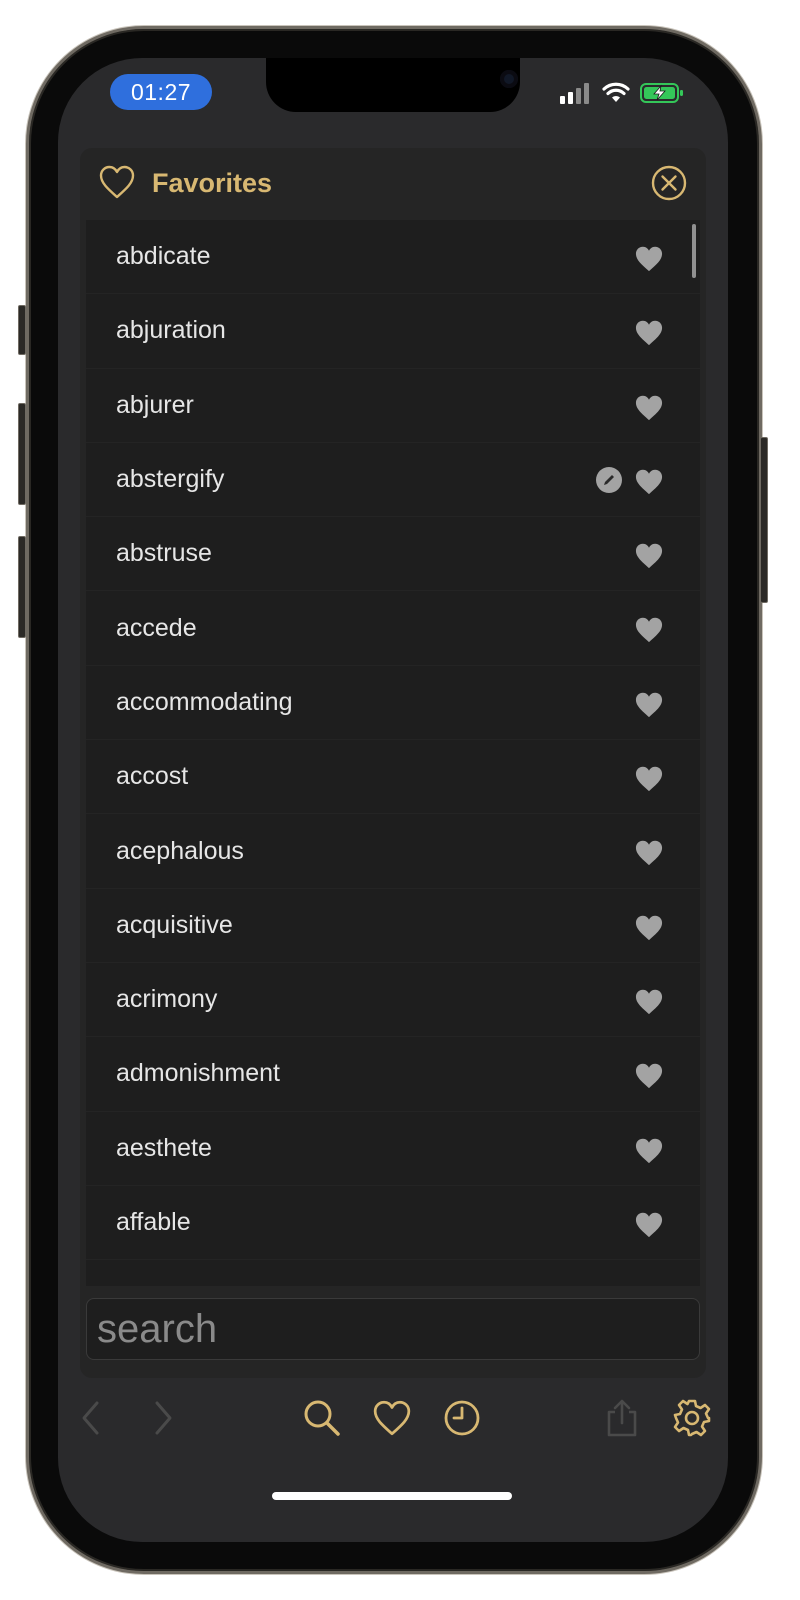 The height and width of the screenshot is (1600, 800). Describe the element at coordinates (22, 454) in the screenshot. I see `side-button-volume-up` at that location.